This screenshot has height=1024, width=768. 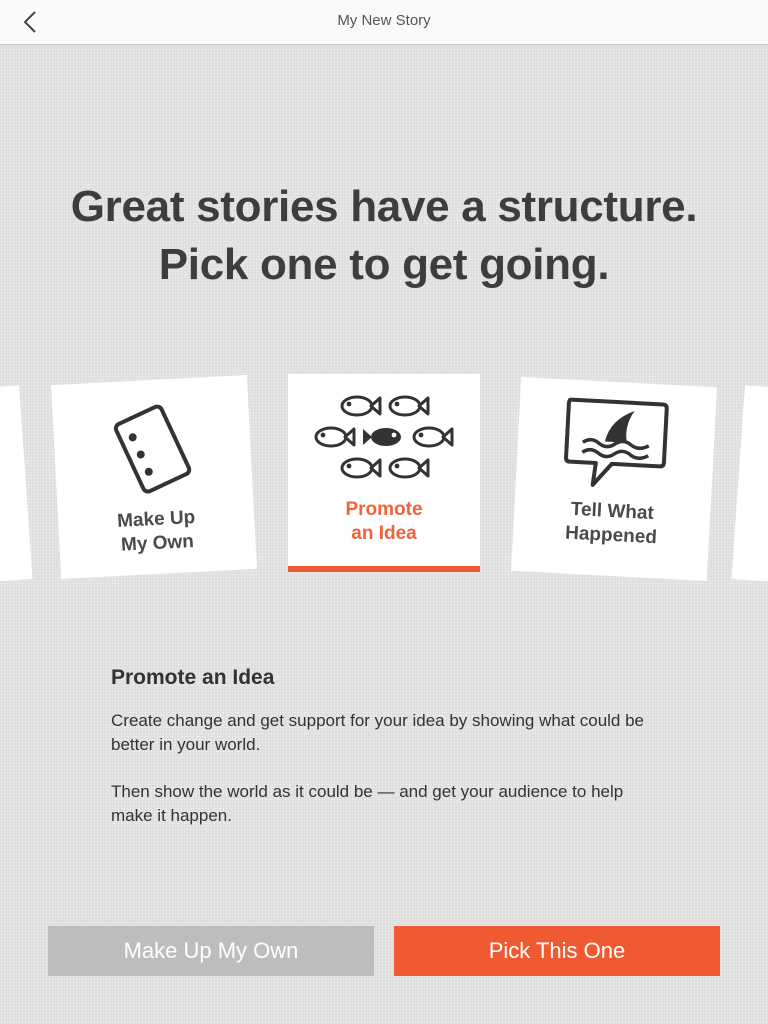 I want to click on shark-speech-bubble-icon, so click(x=616, y=442).